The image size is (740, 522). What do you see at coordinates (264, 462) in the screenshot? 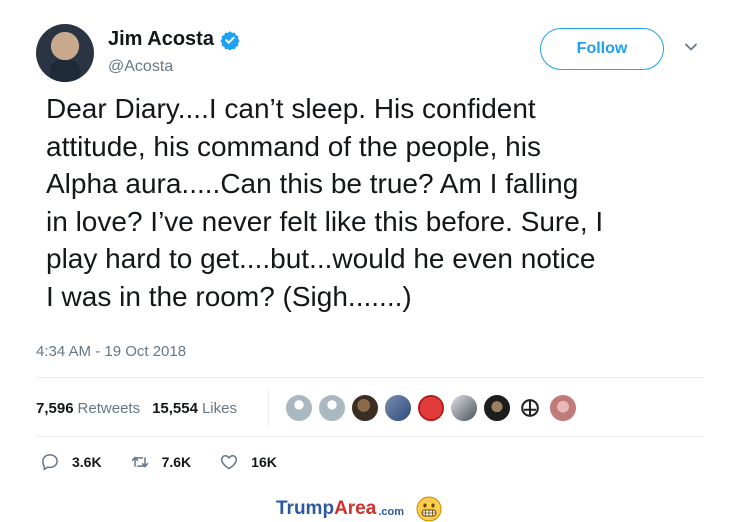
I see `like-count: 16K` at bounding box center [264, 462].